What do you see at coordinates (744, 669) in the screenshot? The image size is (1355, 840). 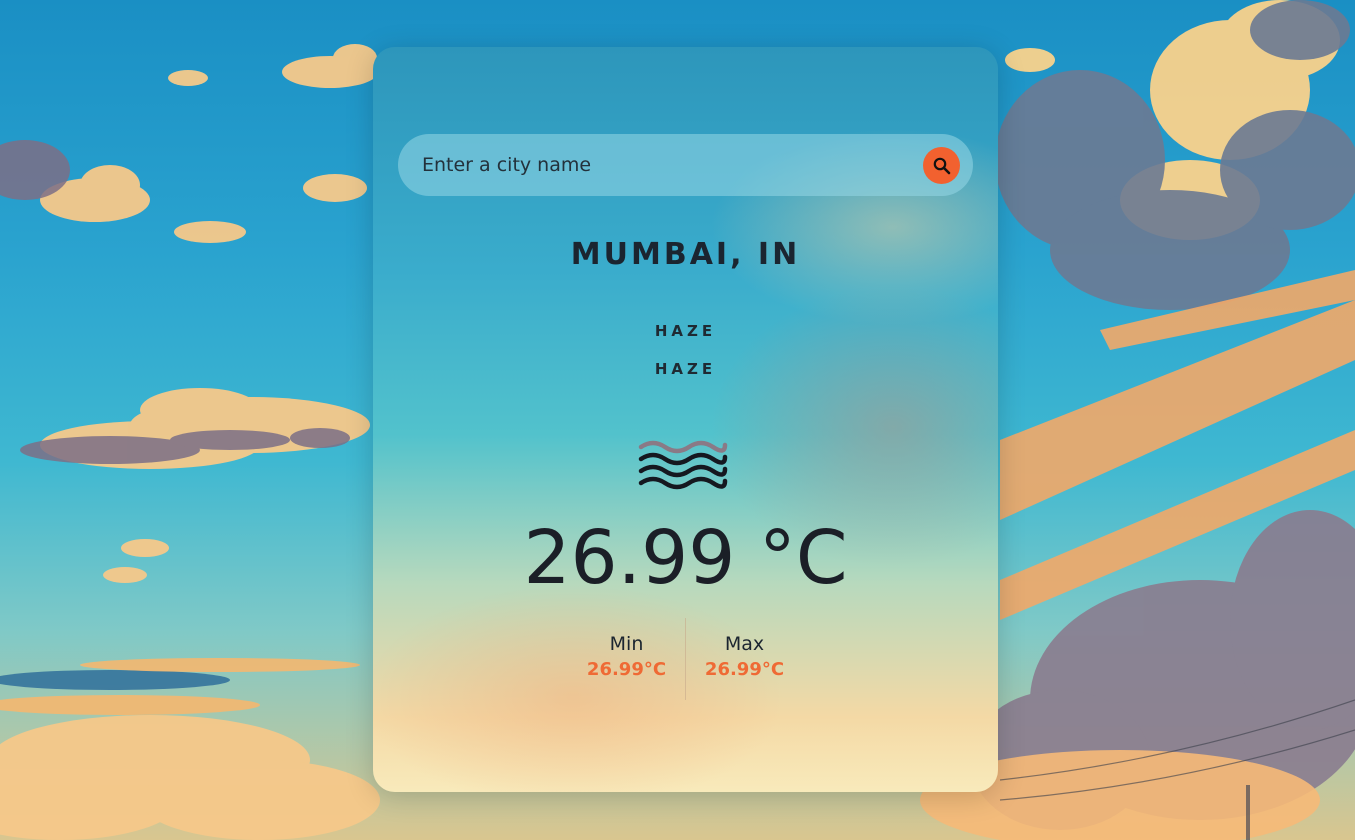 I see `max-value: 26.99°C` at bounding box center [744, 669].